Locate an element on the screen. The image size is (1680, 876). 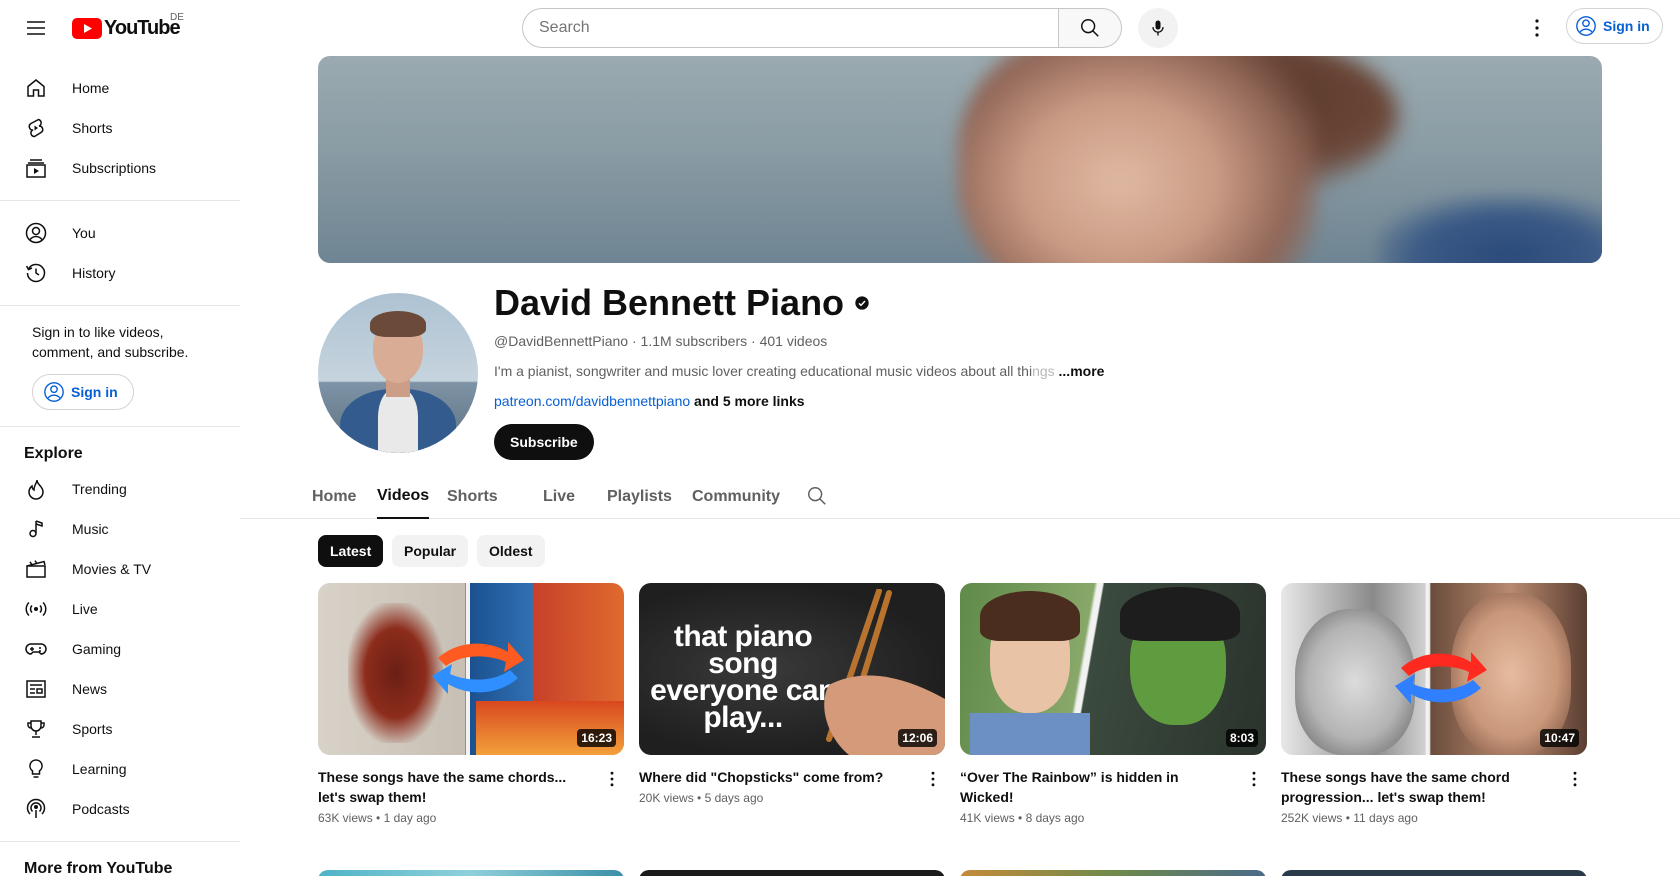
sidebar-item-gaming: Gaming is located at coordinates (114, 649).